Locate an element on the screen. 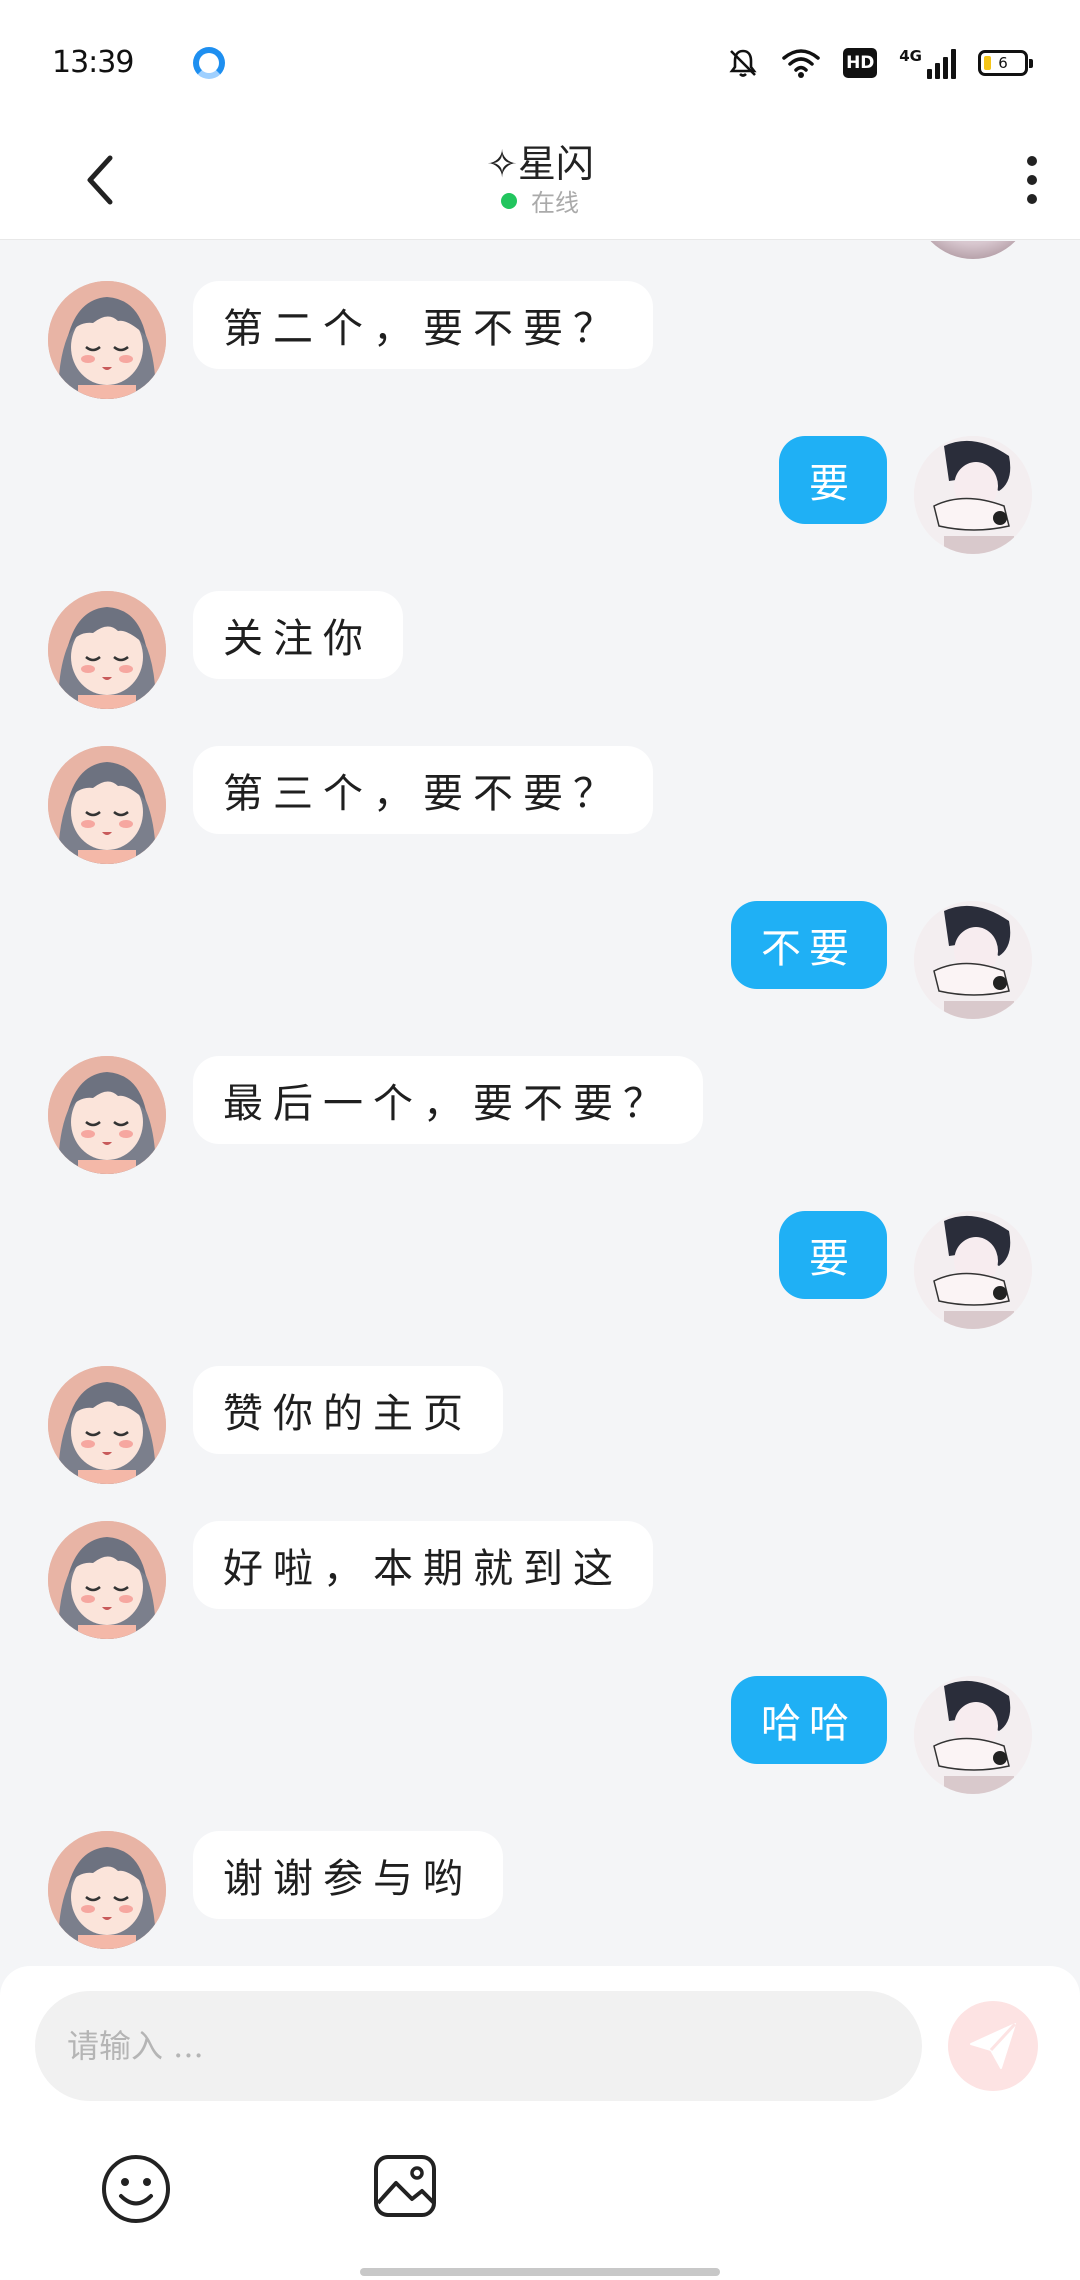 The image size is (1080, 2280). message-item: 最后一个，要不要？ is located at coordinates (540, 1116).